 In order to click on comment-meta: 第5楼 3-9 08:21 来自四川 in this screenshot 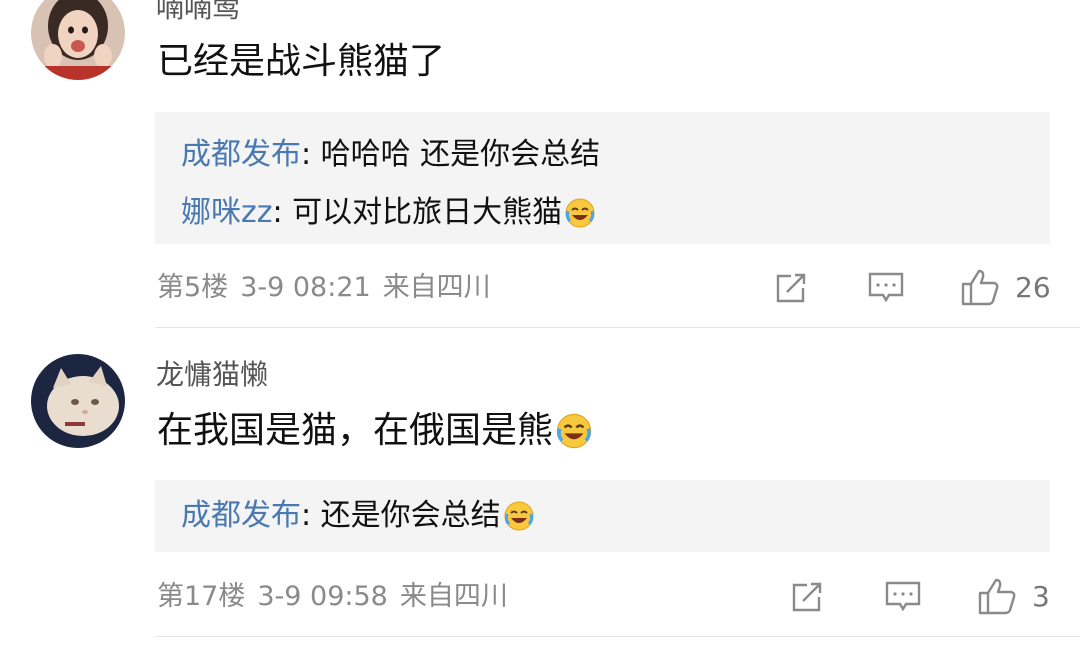, I will do `click(330, 288)`.